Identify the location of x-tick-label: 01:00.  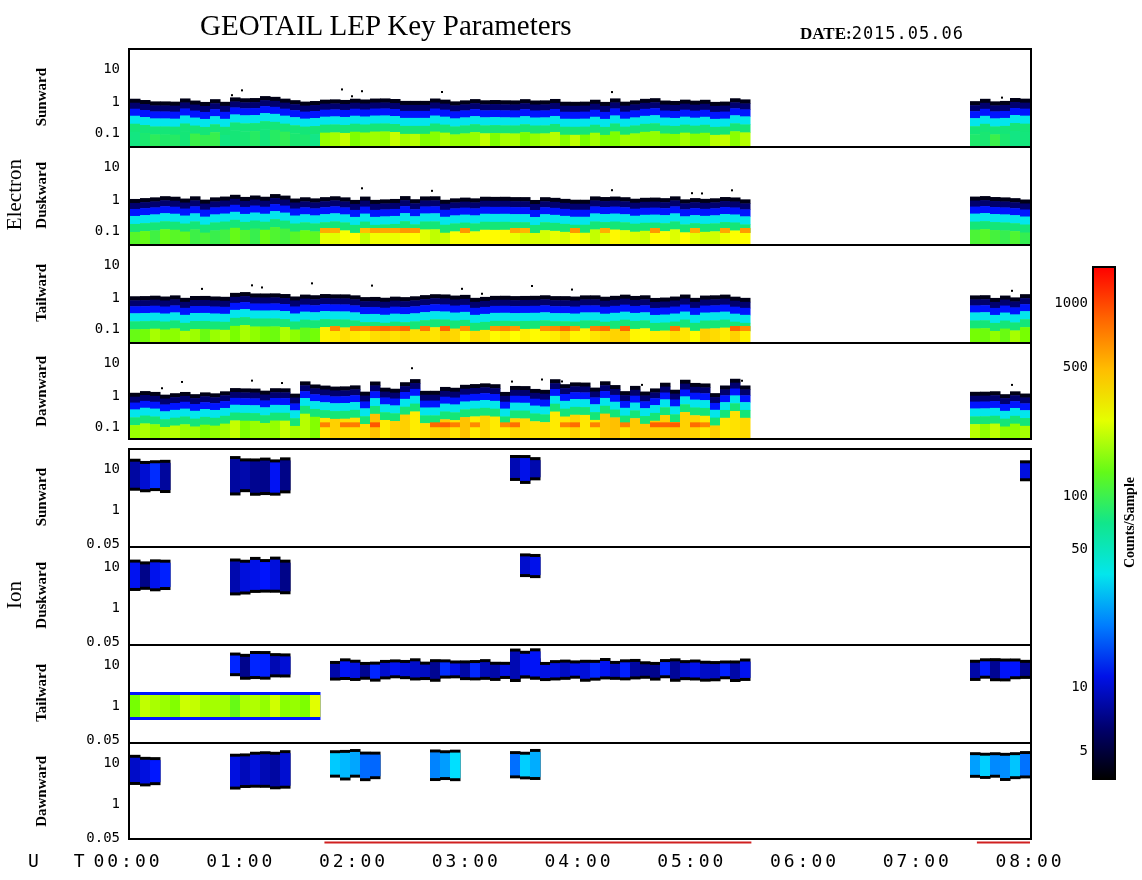
(241, 860).